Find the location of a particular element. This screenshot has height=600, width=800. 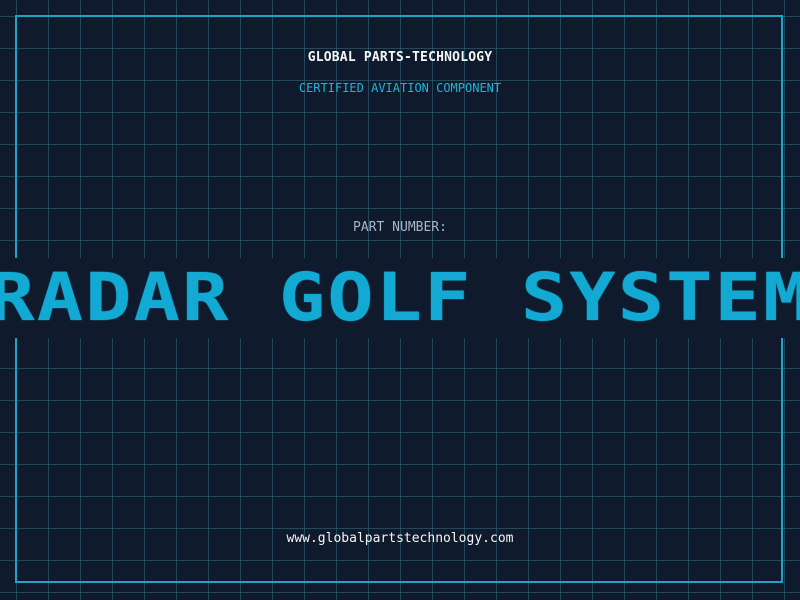

company-name: GLOBAL PARTS-TECHNOLOGY is located at coordinates (400, 57).